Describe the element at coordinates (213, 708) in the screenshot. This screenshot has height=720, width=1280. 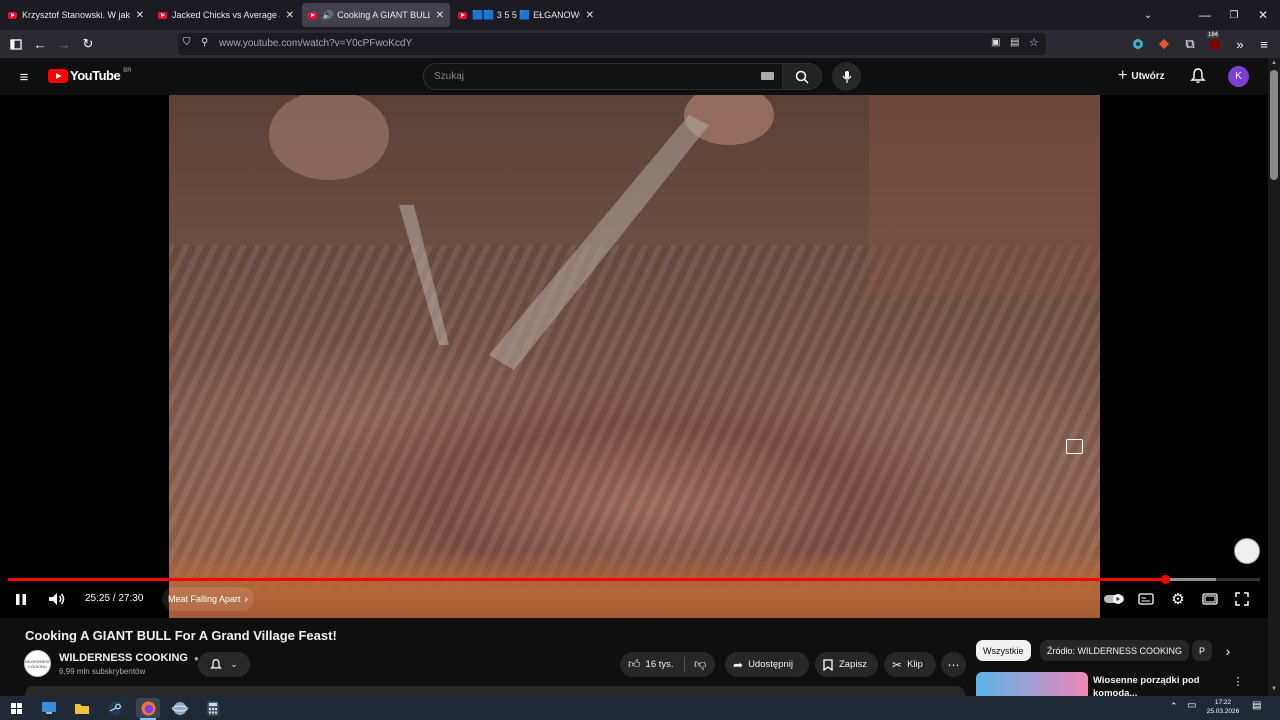
I see `calculator-icon` at that location.